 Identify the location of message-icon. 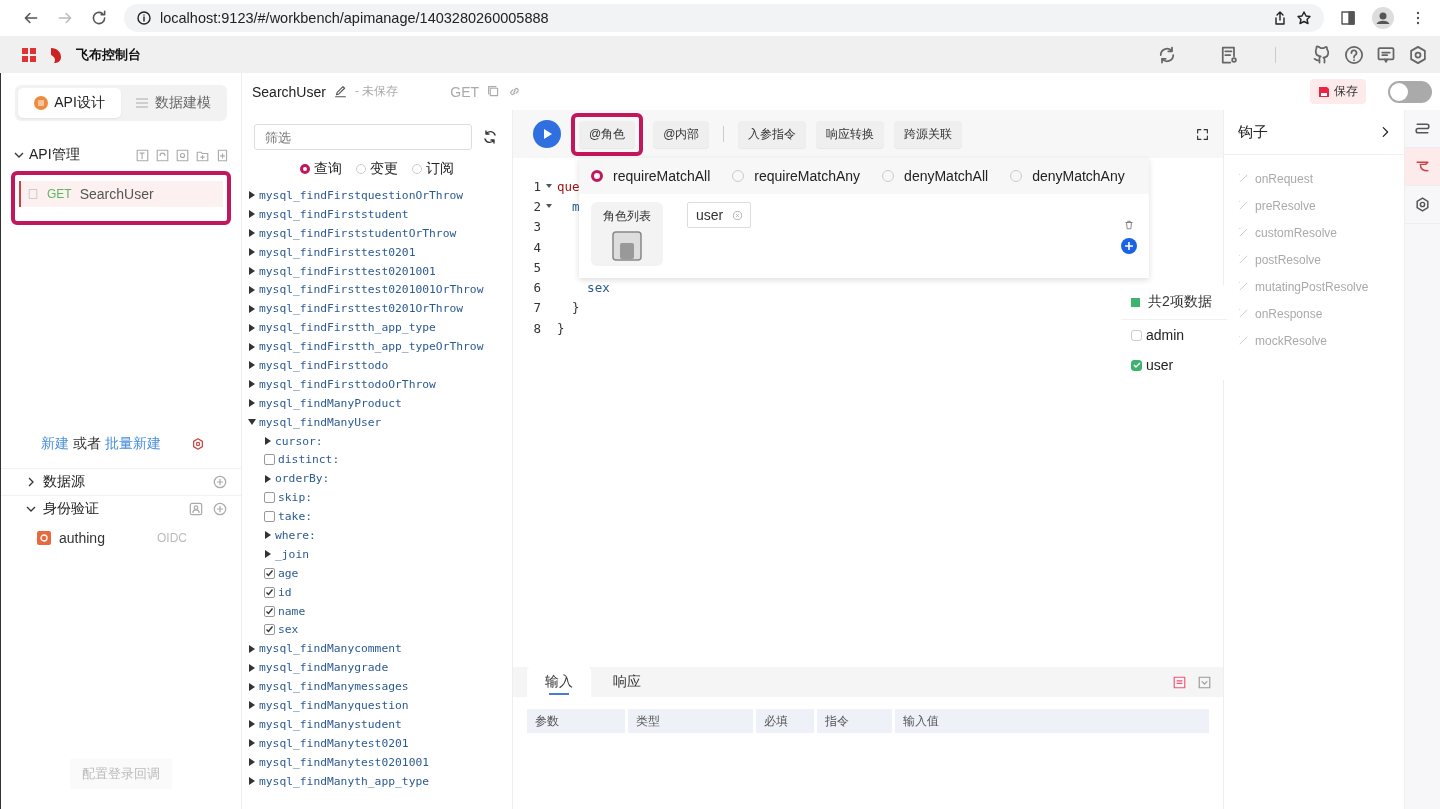
(1386, 54).